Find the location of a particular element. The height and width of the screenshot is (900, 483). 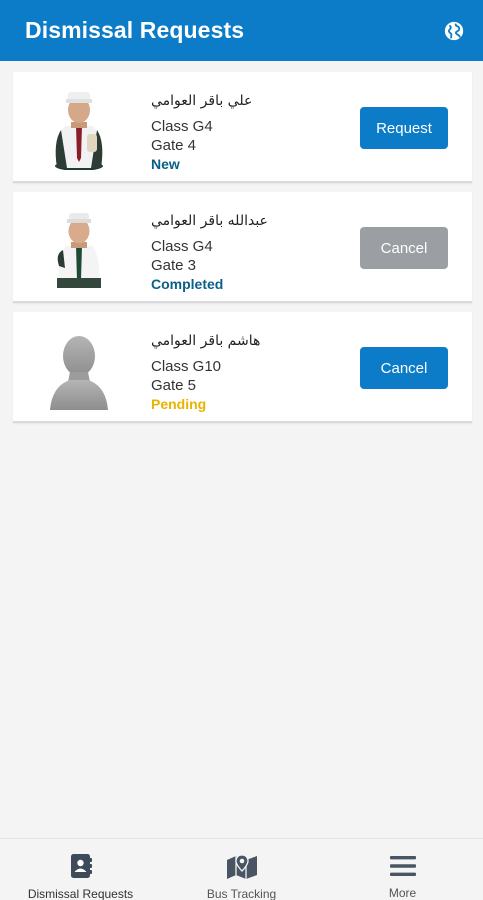

status-badge: New is located at coordinates (165, 164).